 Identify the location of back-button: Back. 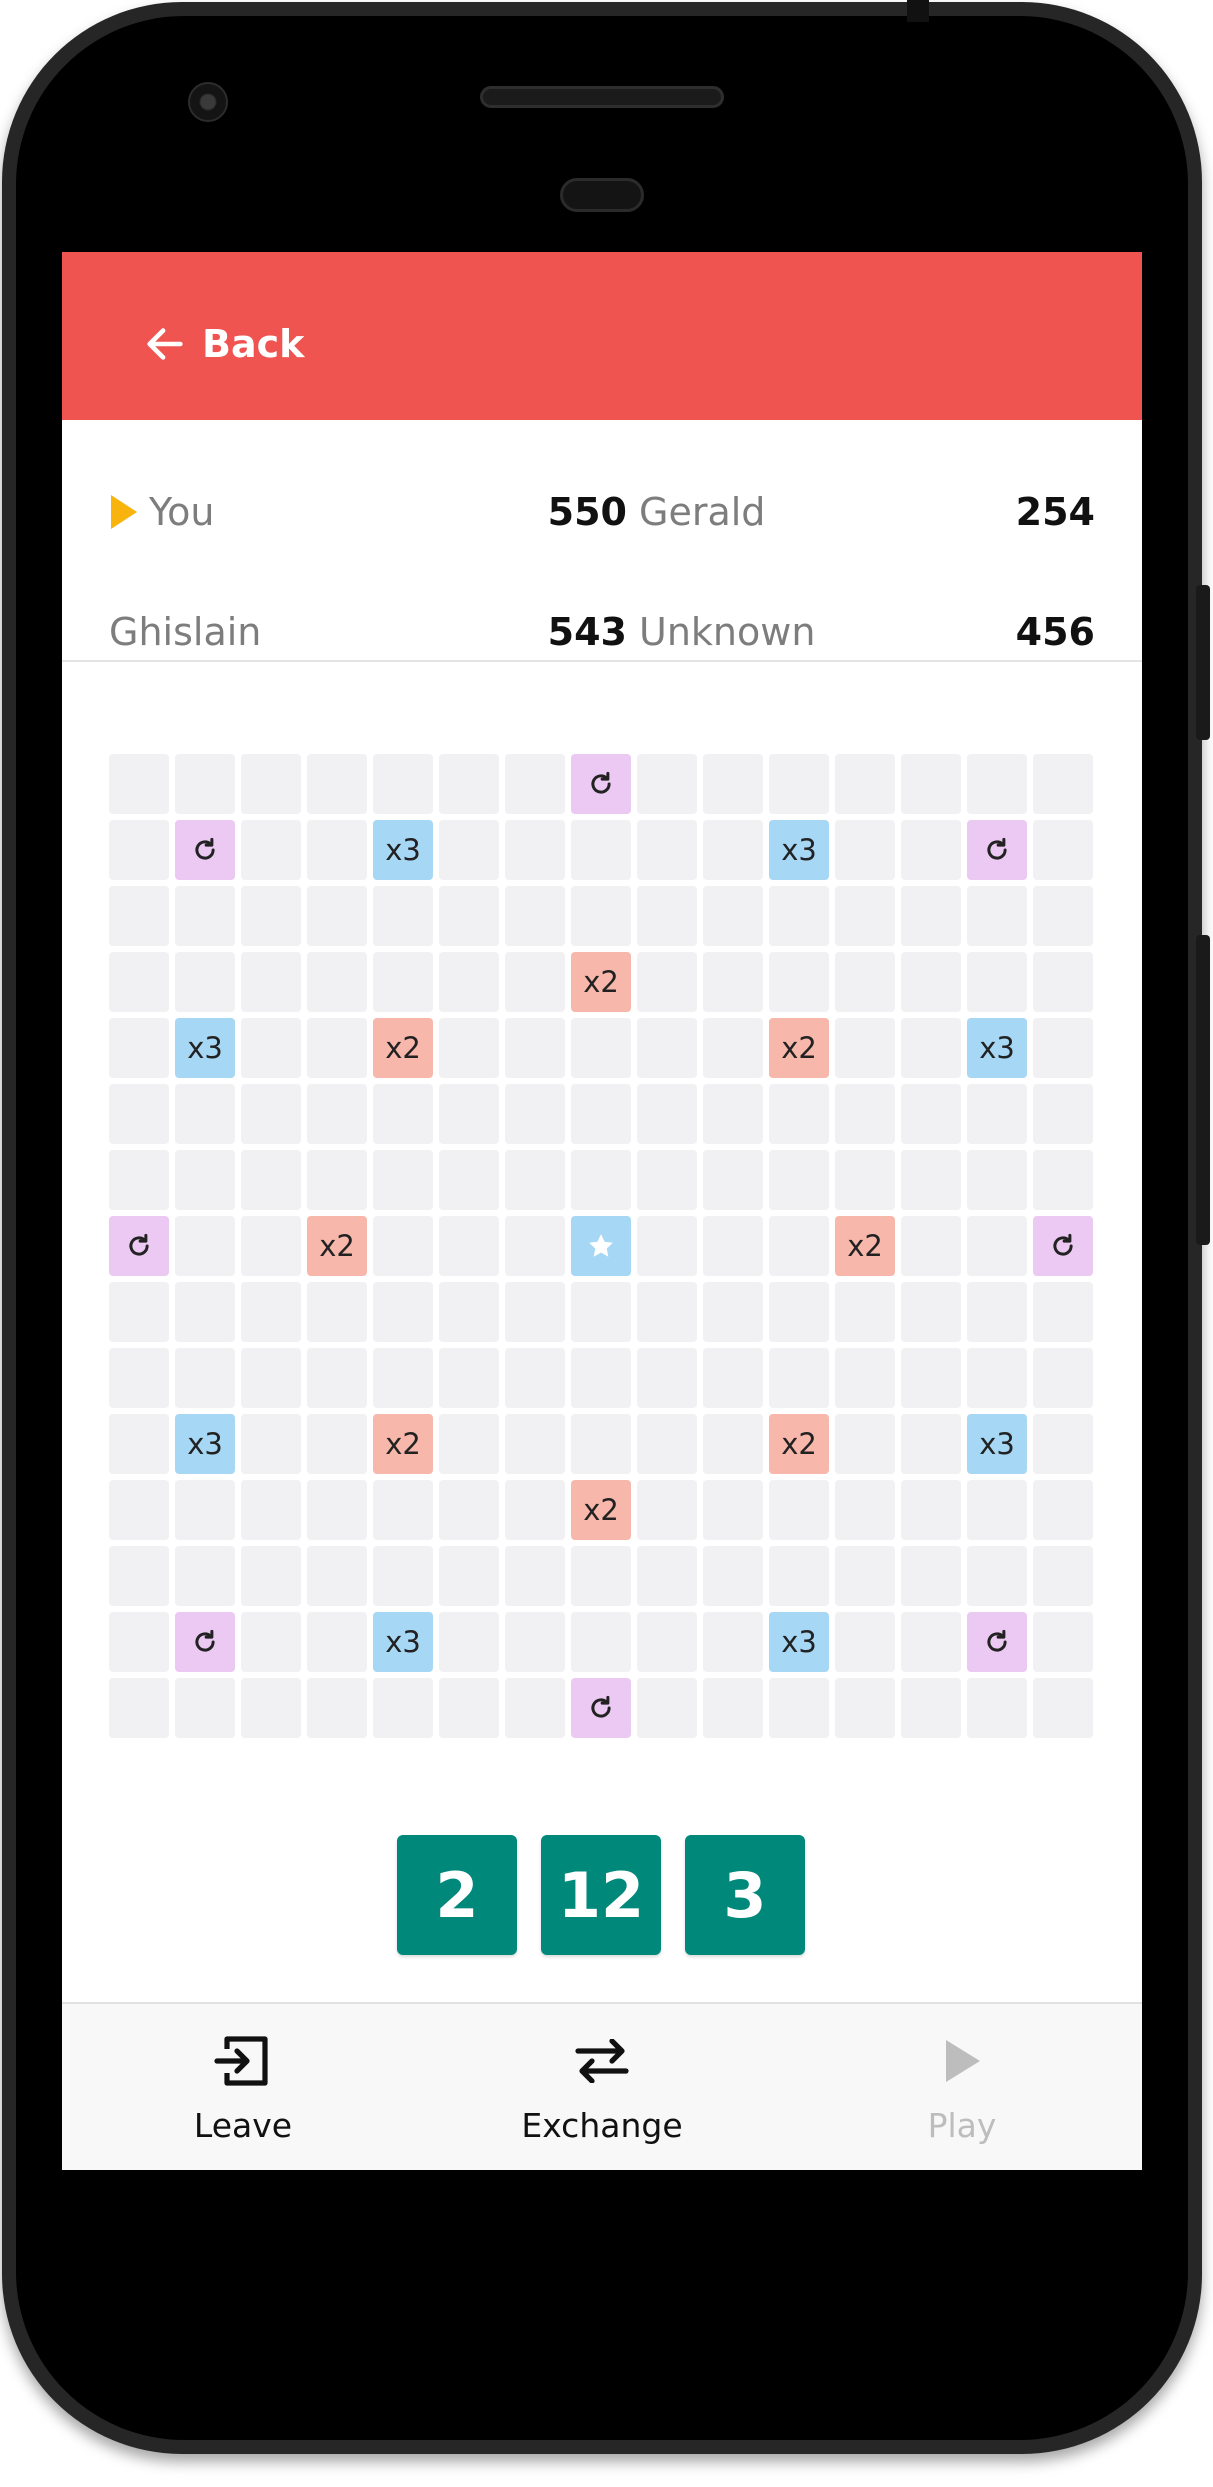
(223, 344).